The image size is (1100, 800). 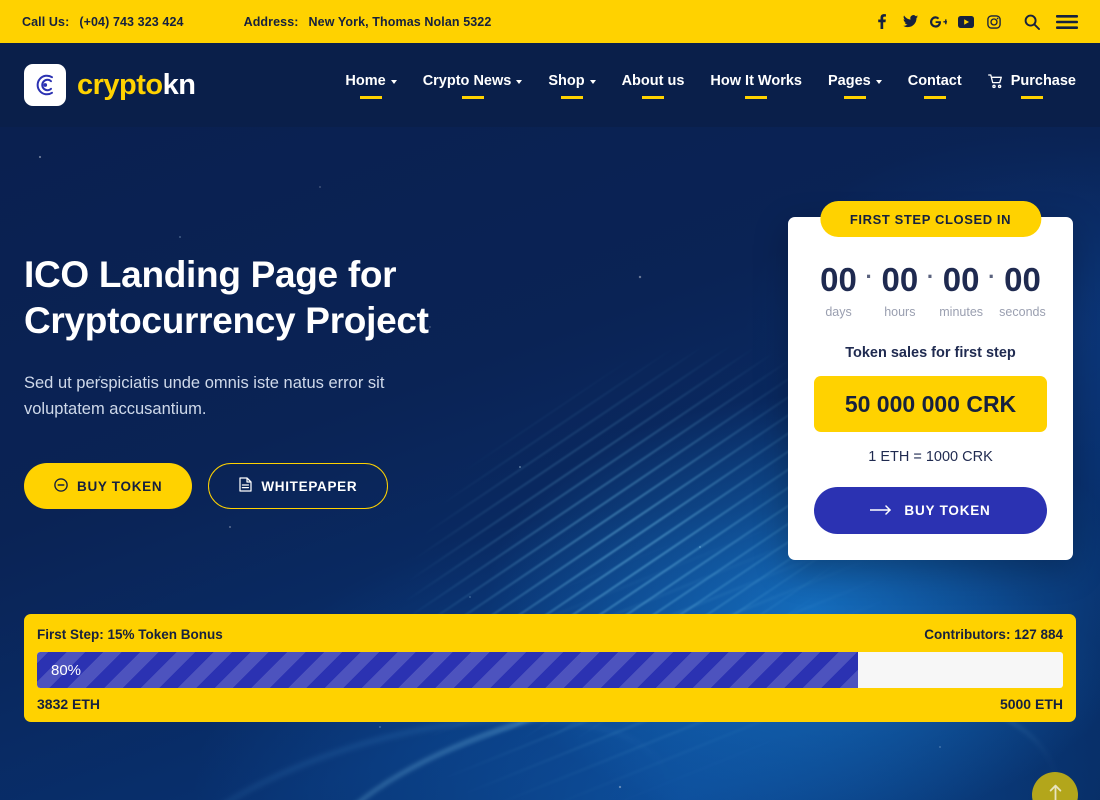 I want to click on nav-label: How It Works, so click(x=756, y=81).